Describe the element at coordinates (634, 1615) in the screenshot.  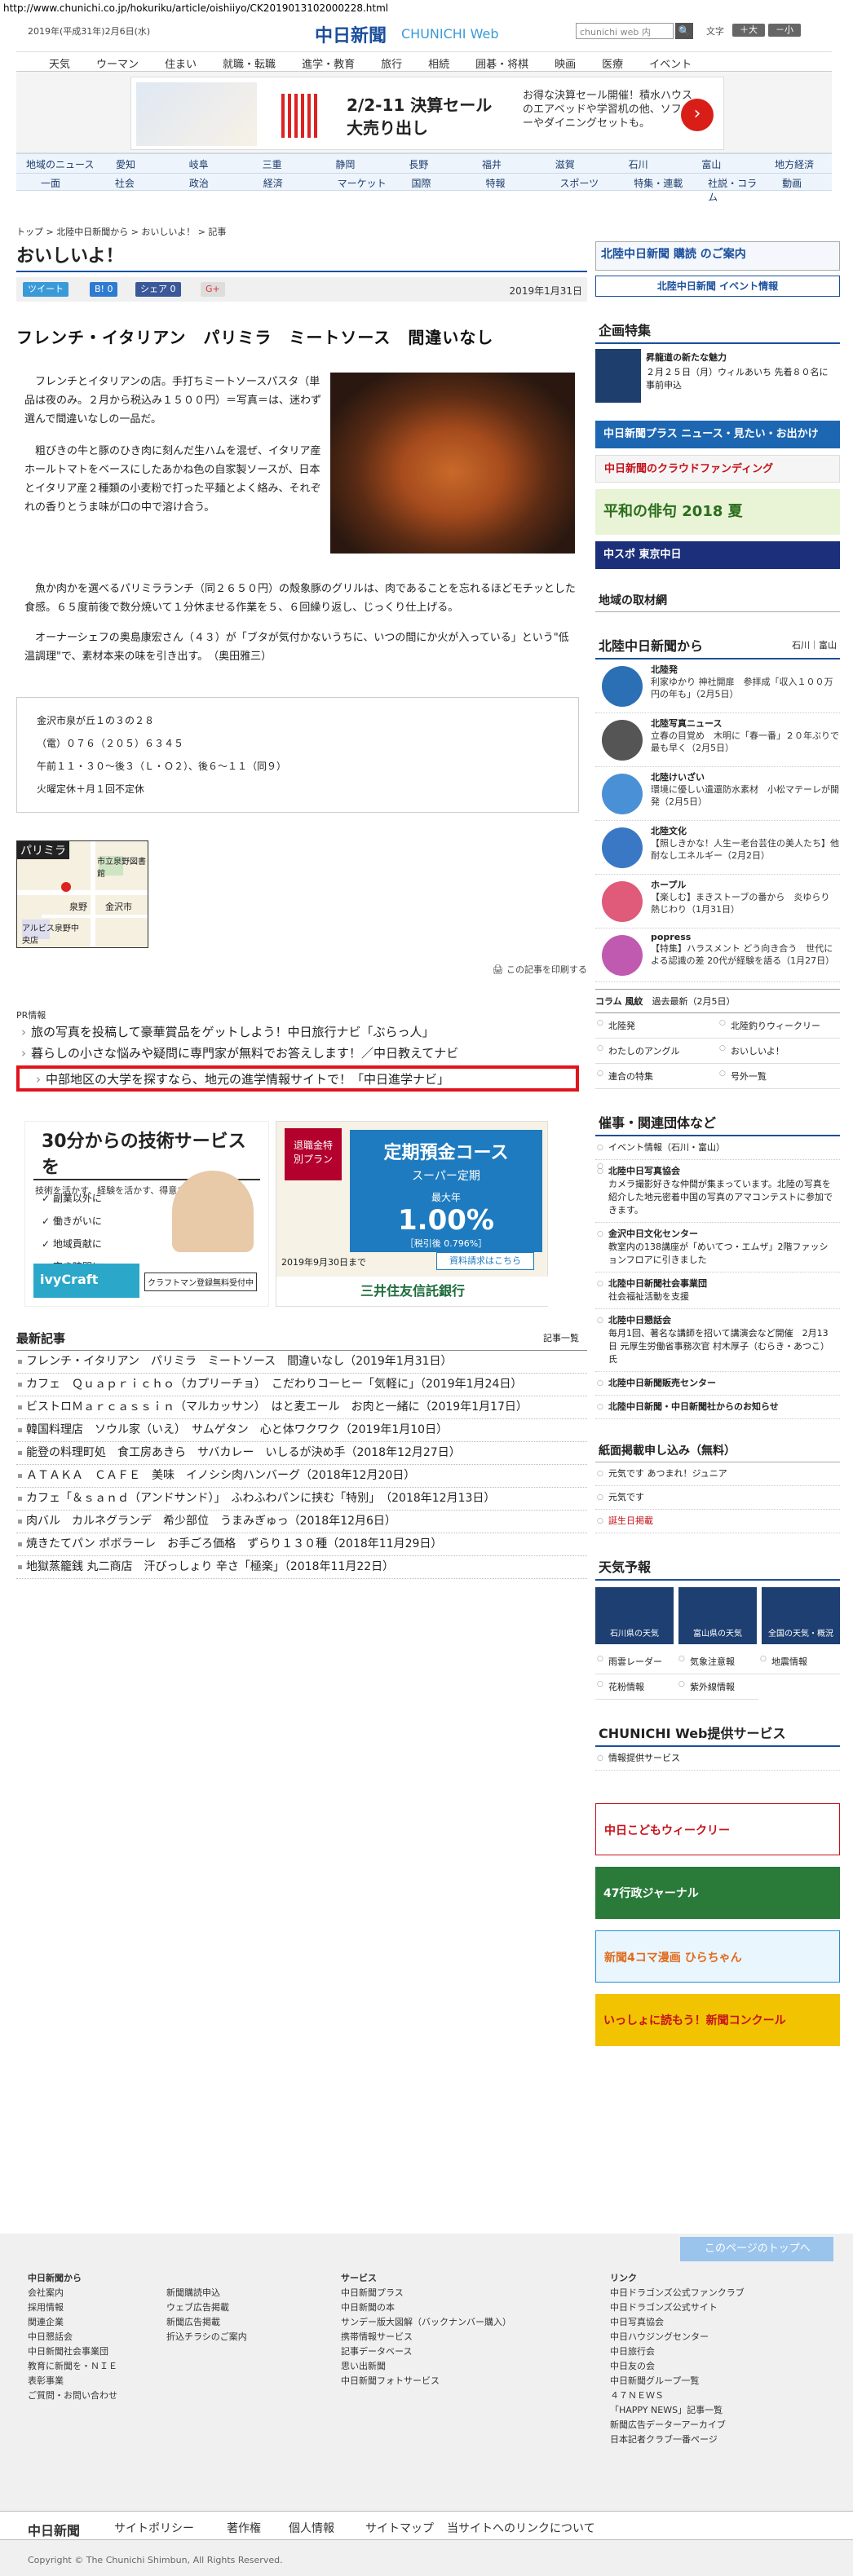
I see `weather-panel: 石川県の天気` at that location.